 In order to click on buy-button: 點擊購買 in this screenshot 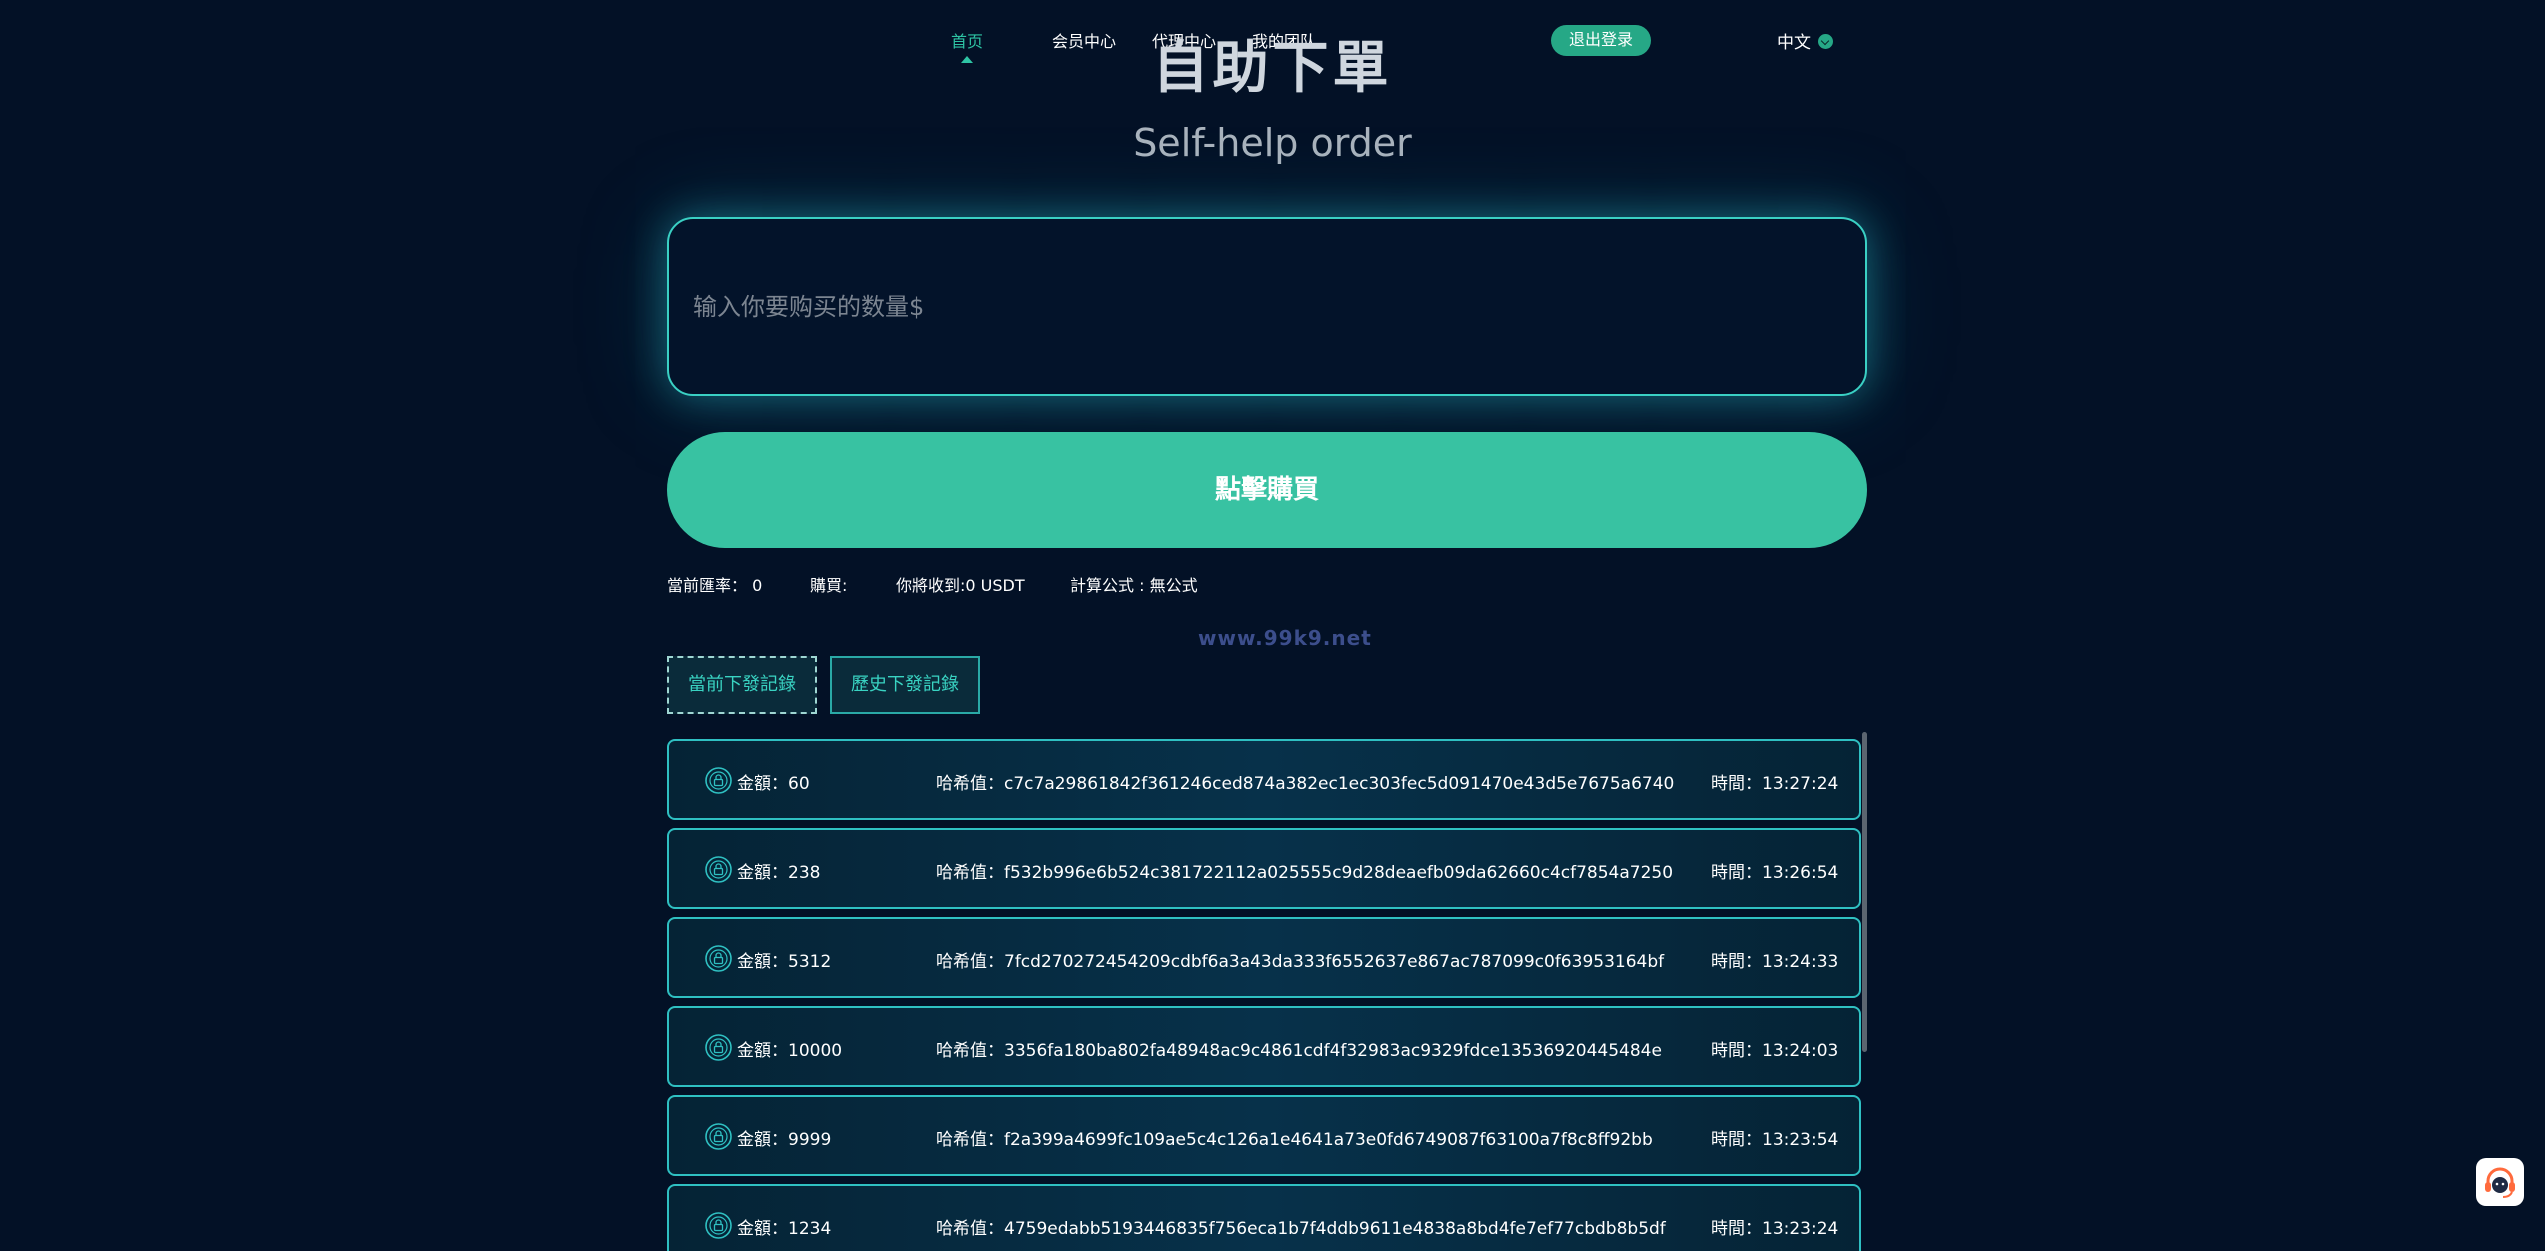, I will do `click(1267, 490)`.